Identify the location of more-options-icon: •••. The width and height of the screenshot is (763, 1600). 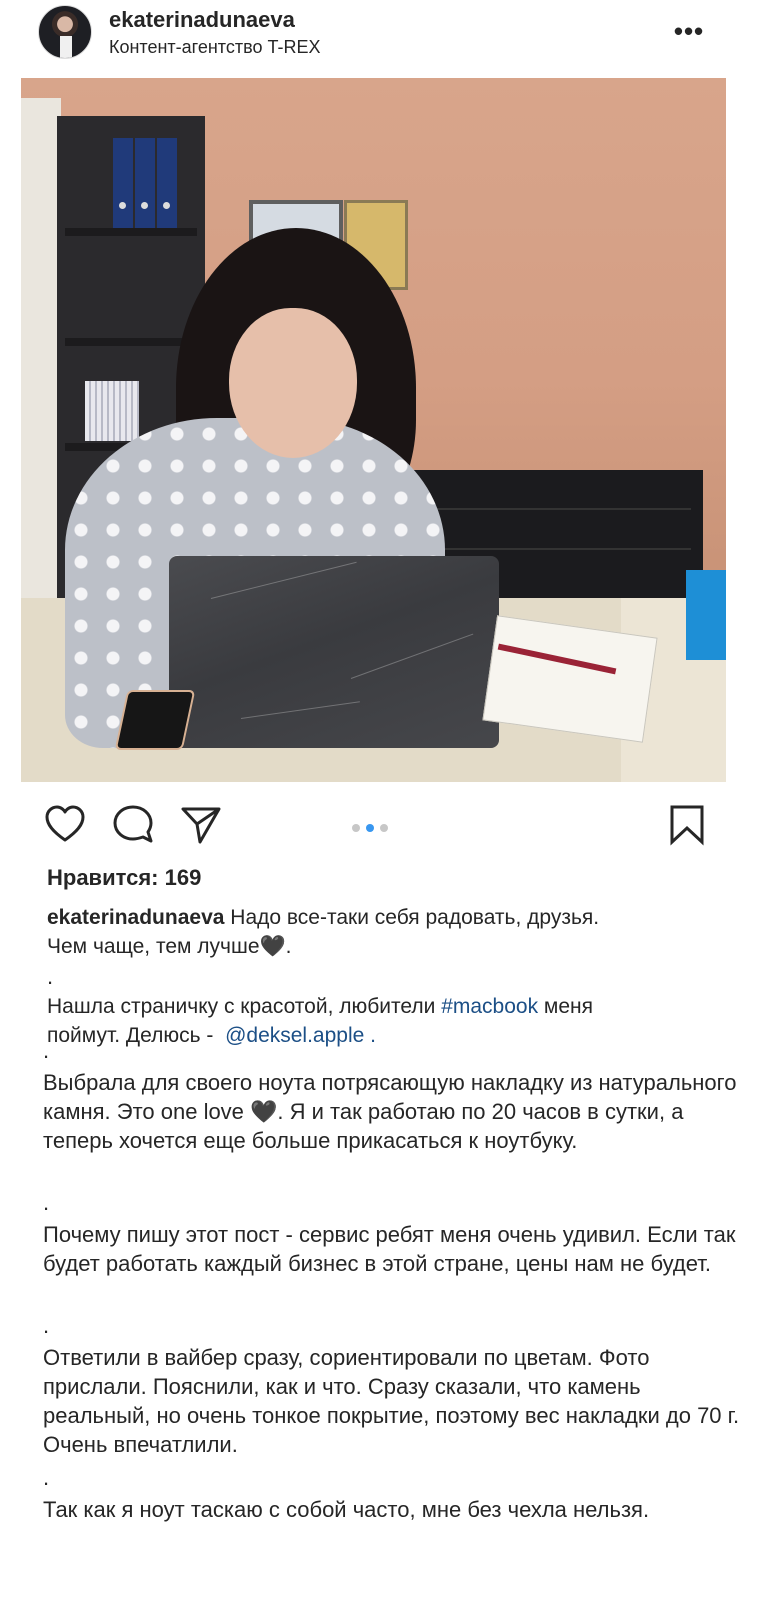
(689, 31).